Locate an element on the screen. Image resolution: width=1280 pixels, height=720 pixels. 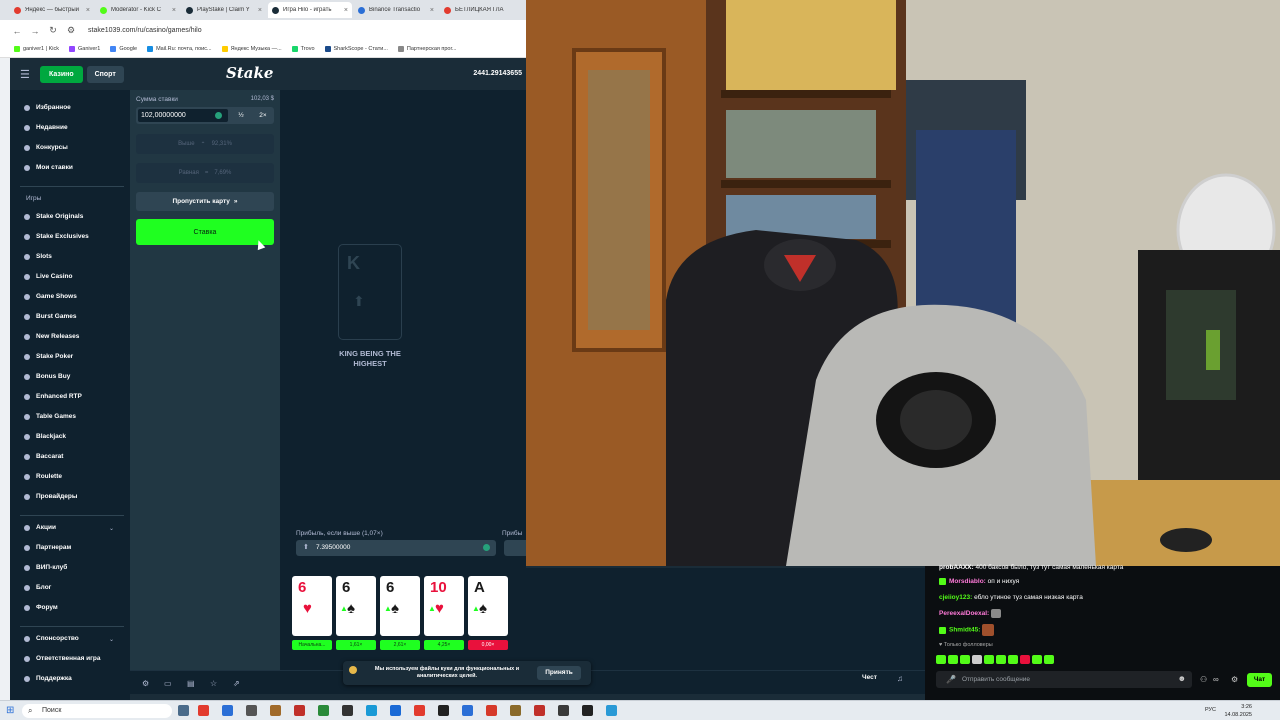
fairness-button: Чест is located at coordinates (869, 677).